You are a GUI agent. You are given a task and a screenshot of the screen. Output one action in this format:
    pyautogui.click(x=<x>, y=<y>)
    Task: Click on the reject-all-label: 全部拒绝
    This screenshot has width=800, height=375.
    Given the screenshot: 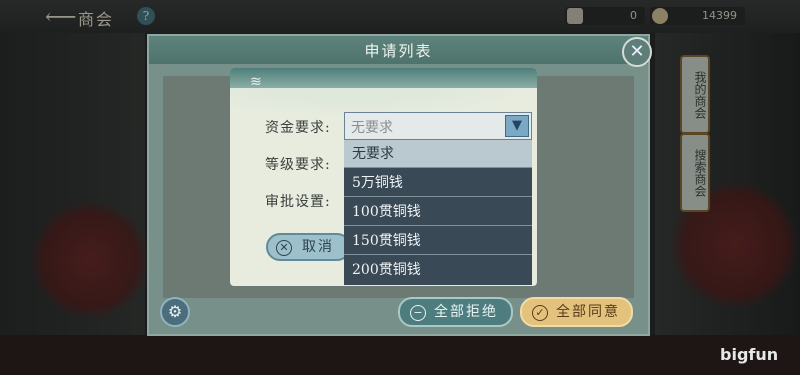 What is the action you would take?
    pyautogui.click(x=466, y=312)
    